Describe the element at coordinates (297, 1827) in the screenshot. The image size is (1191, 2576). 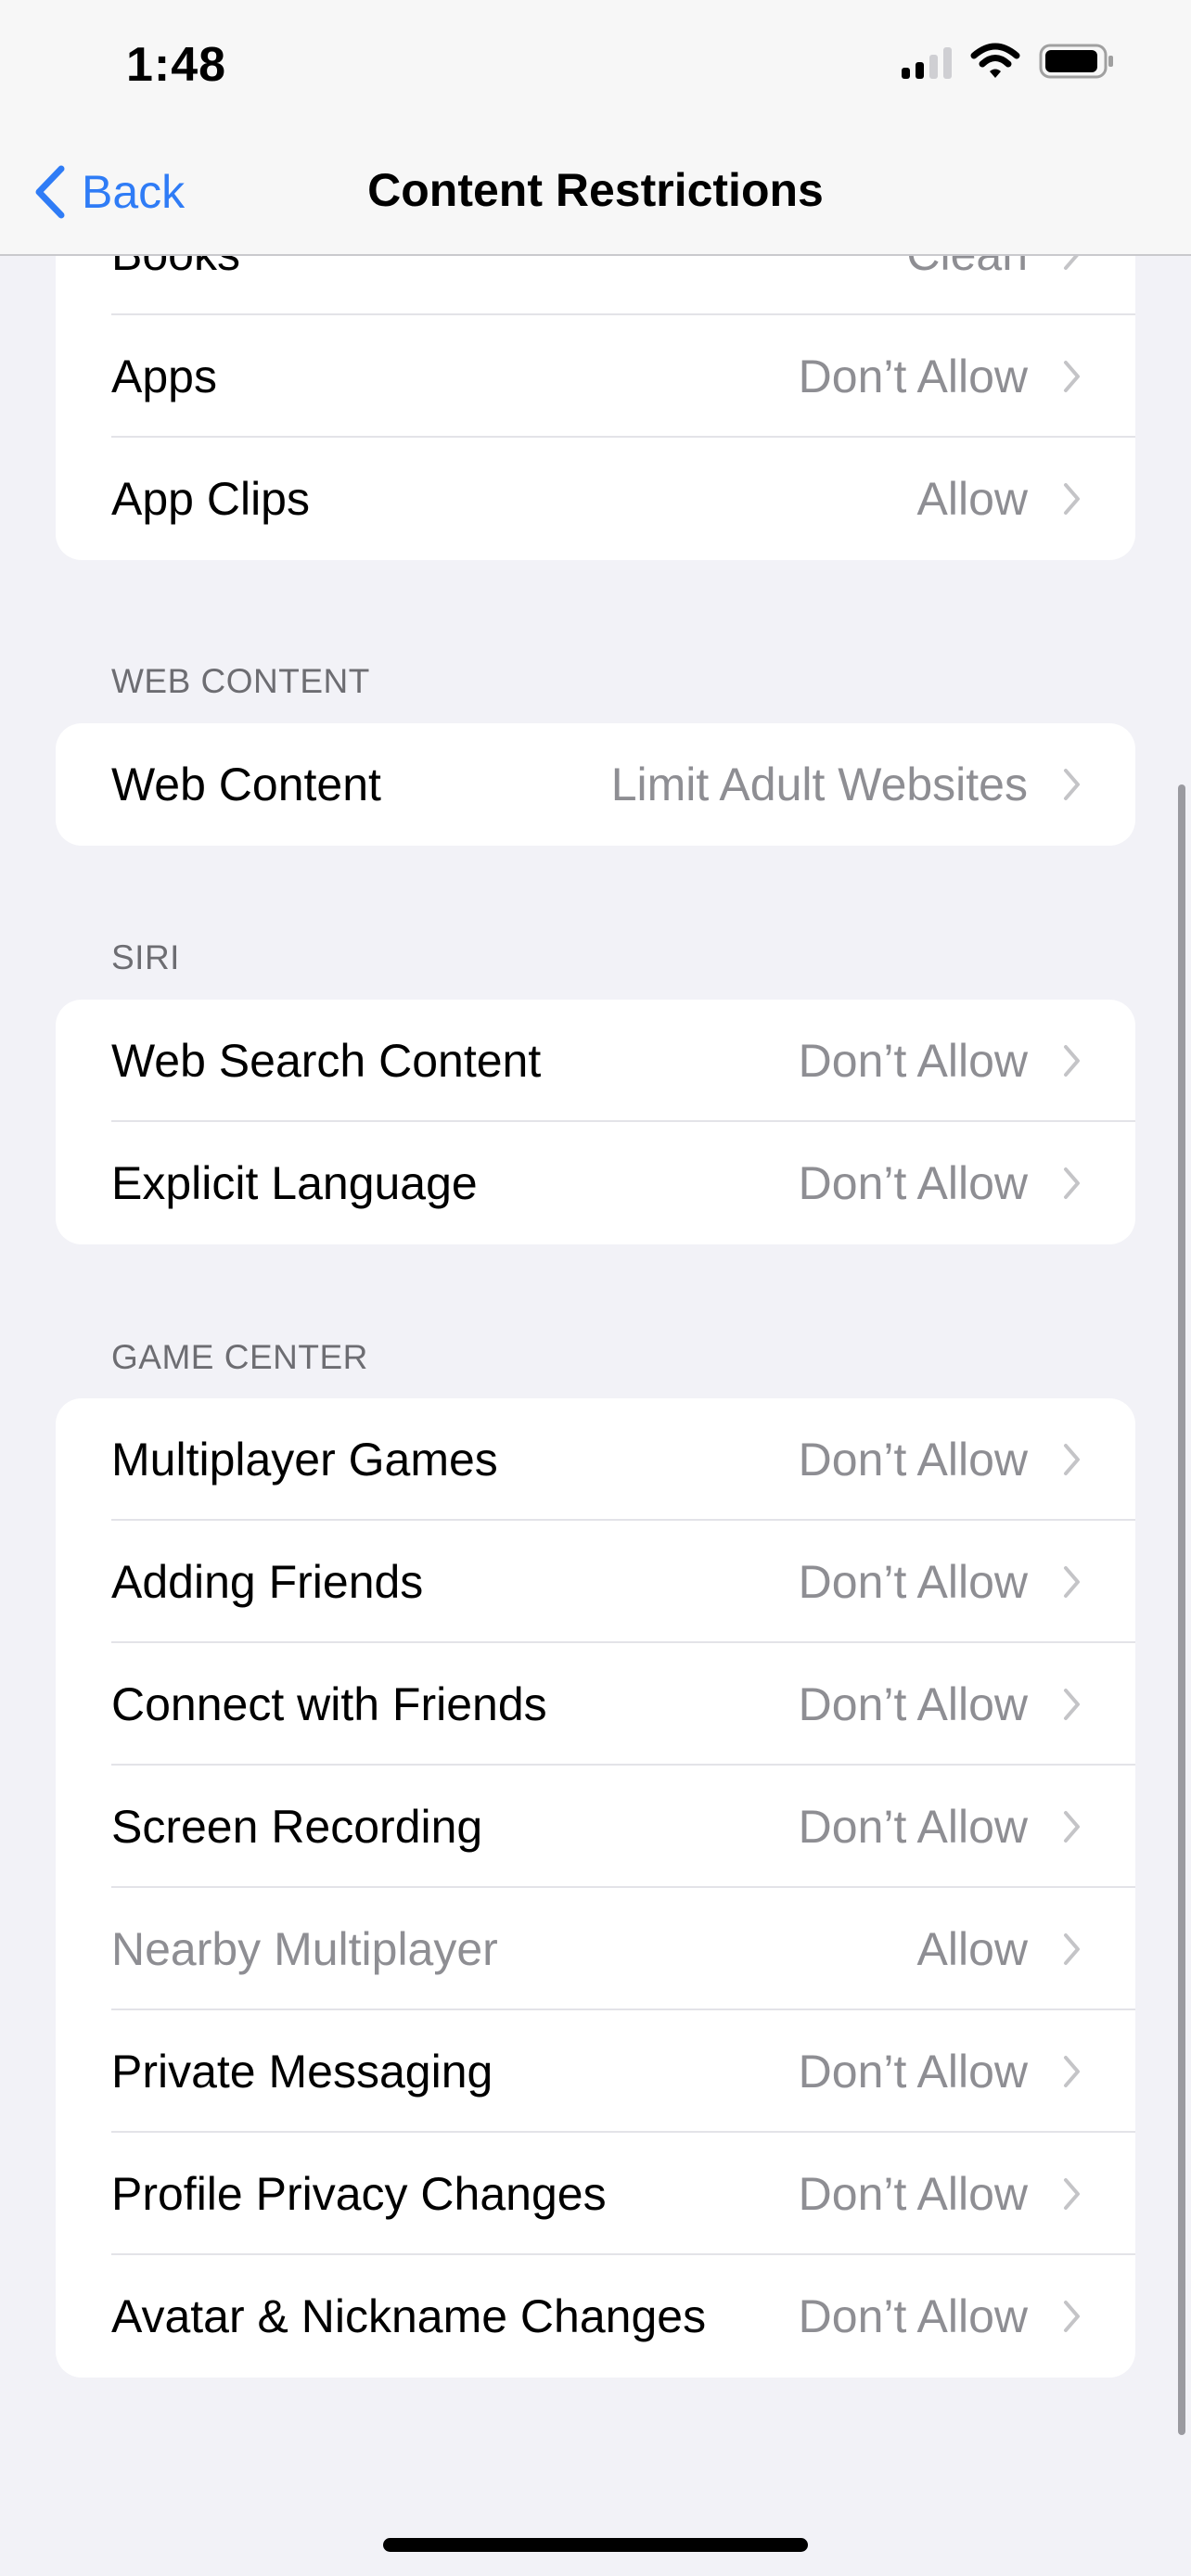
I see `row-label: Screen Recording` at that location.